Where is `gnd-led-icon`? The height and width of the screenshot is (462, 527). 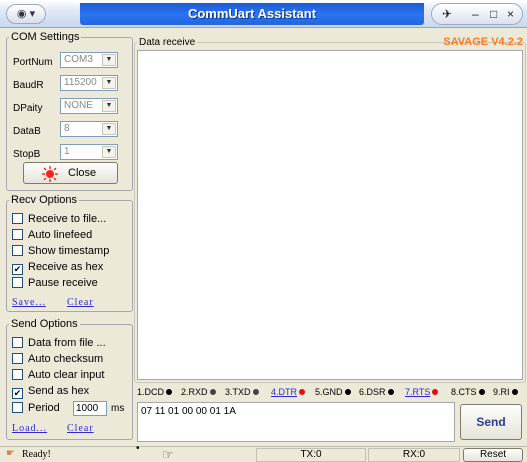 gnd-led-icon is located at coordinates (347, 392).